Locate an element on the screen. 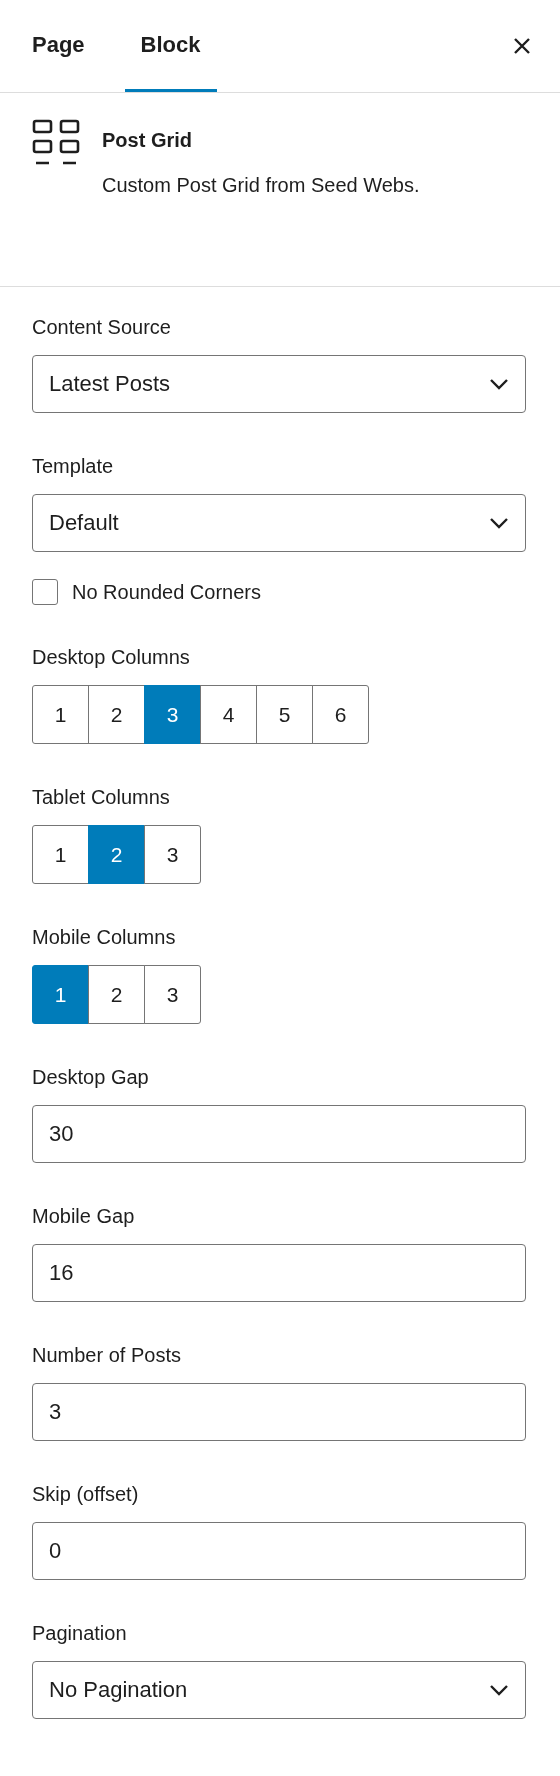 Image resolution: width=560 pixels, height=1776 pixels. field-label: Mobile Columns is located at coordinates (104, 937).